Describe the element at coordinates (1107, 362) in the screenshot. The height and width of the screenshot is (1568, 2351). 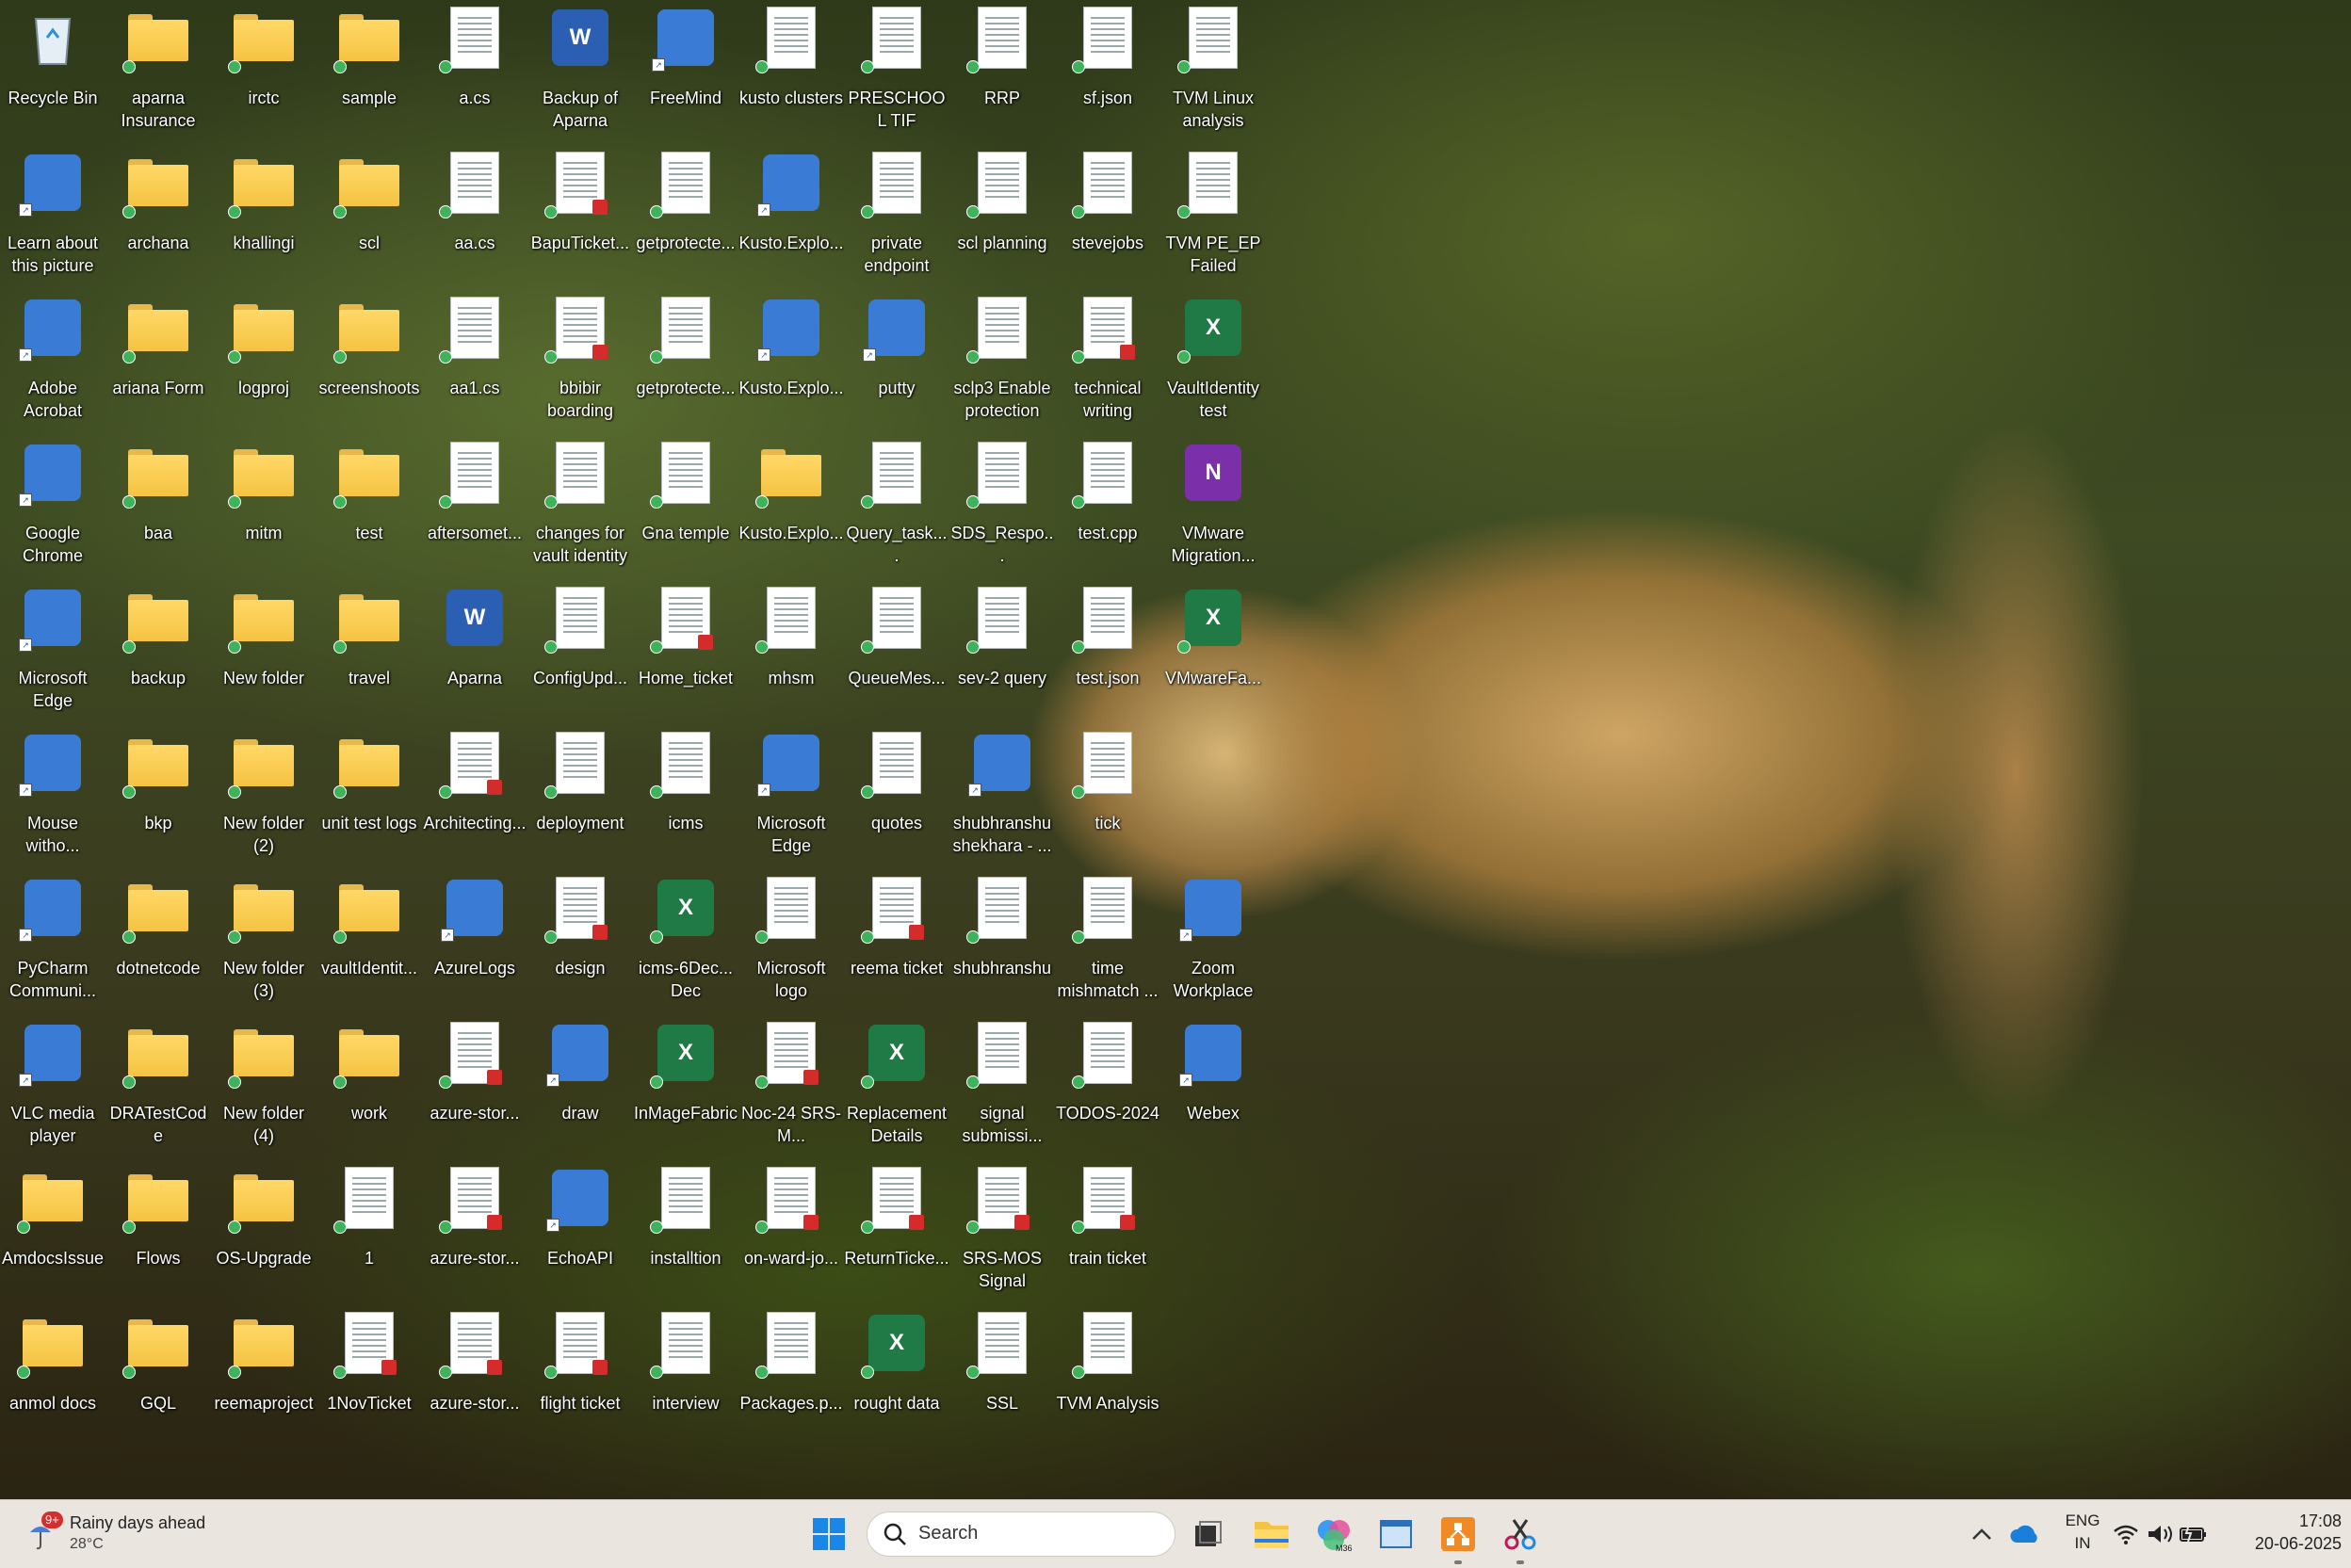
I see `desktop-icon-technical-writing: technical writing` at that location.